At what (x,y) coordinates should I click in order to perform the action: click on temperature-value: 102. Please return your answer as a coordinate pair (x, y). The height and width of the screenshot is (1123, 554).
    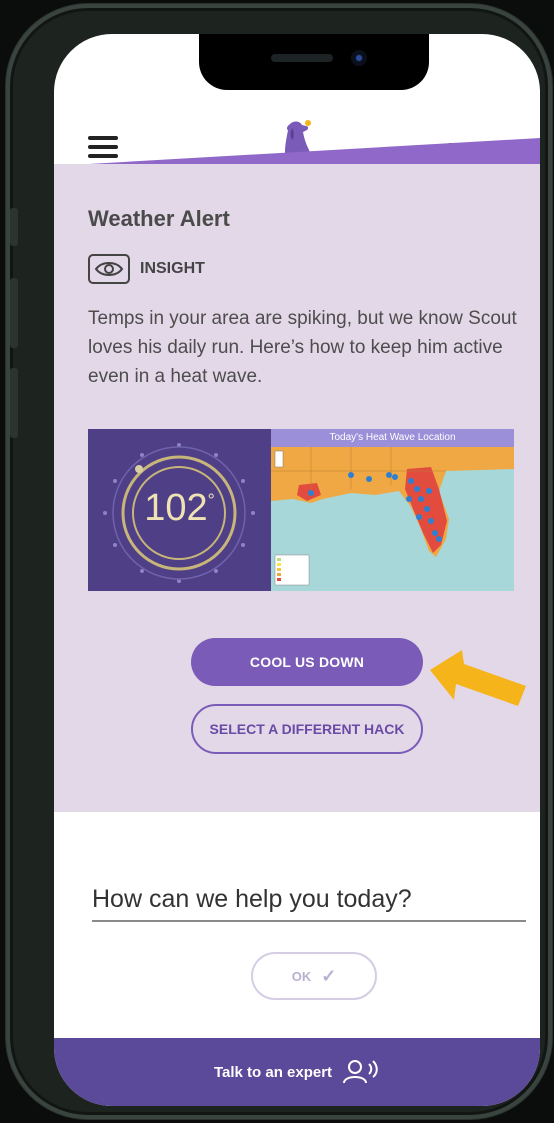
    Looking at the image, I should click on (176, 508).